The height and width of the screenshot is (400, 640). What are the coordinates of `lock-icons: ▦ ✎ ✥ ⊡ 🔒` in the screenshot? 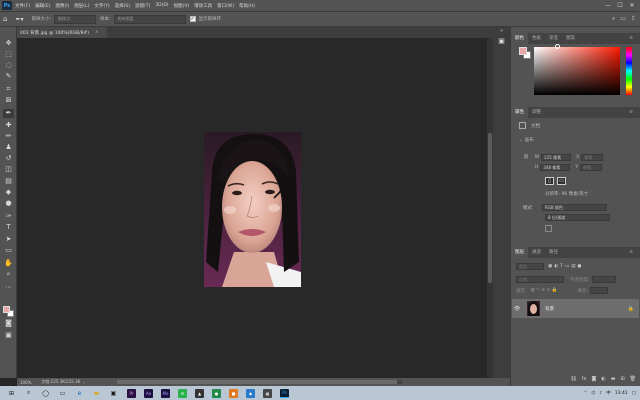 It's located at (544, 290).